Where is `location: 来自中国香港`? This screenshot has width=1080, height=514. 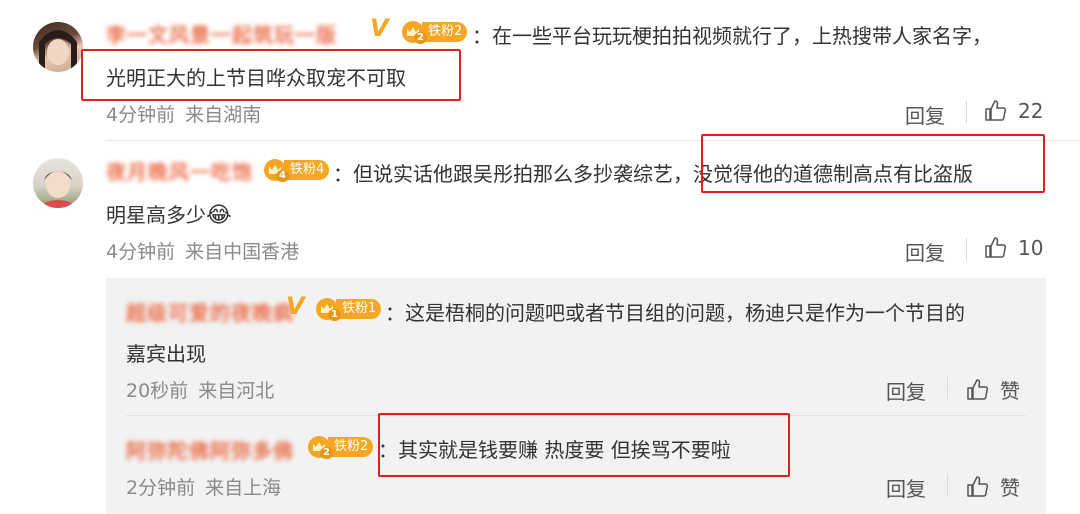 location: 来自中国香港 is located at coordinates (242, 252).